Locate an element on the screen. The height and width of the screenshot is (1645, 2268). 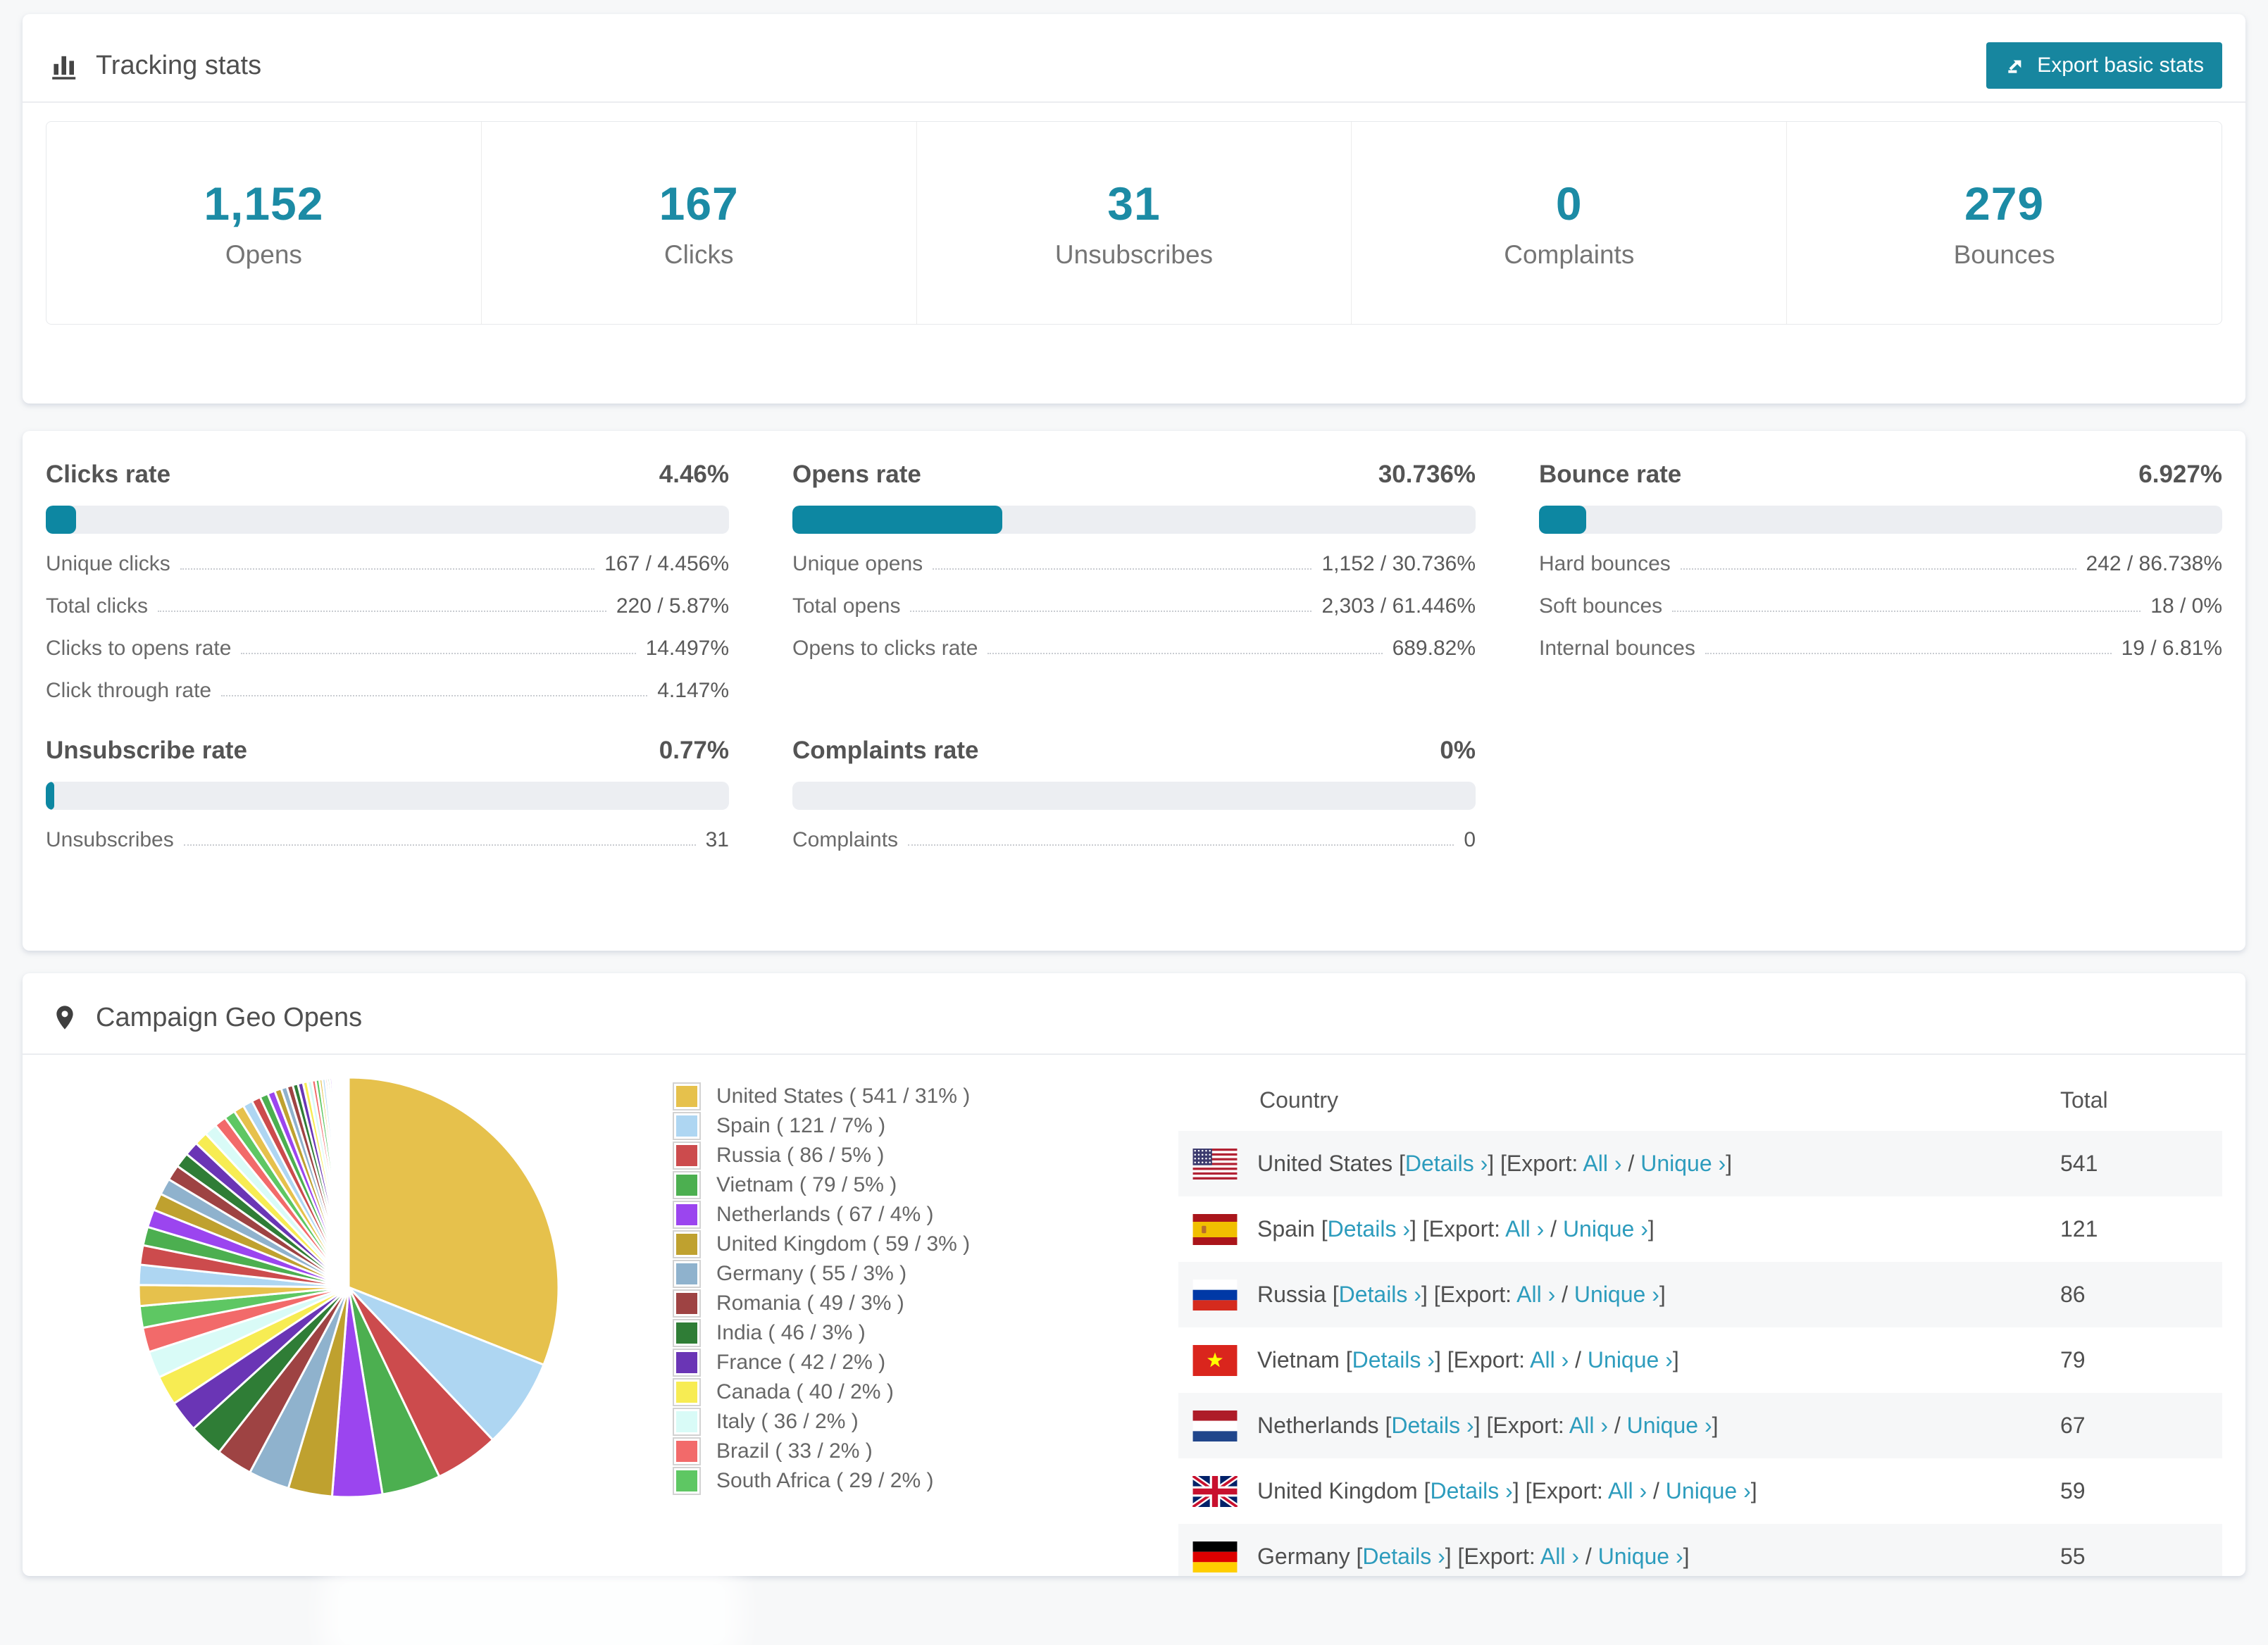
legend-item: Italy ( 36 / 2% ) is located at coordinates (870, 1422).